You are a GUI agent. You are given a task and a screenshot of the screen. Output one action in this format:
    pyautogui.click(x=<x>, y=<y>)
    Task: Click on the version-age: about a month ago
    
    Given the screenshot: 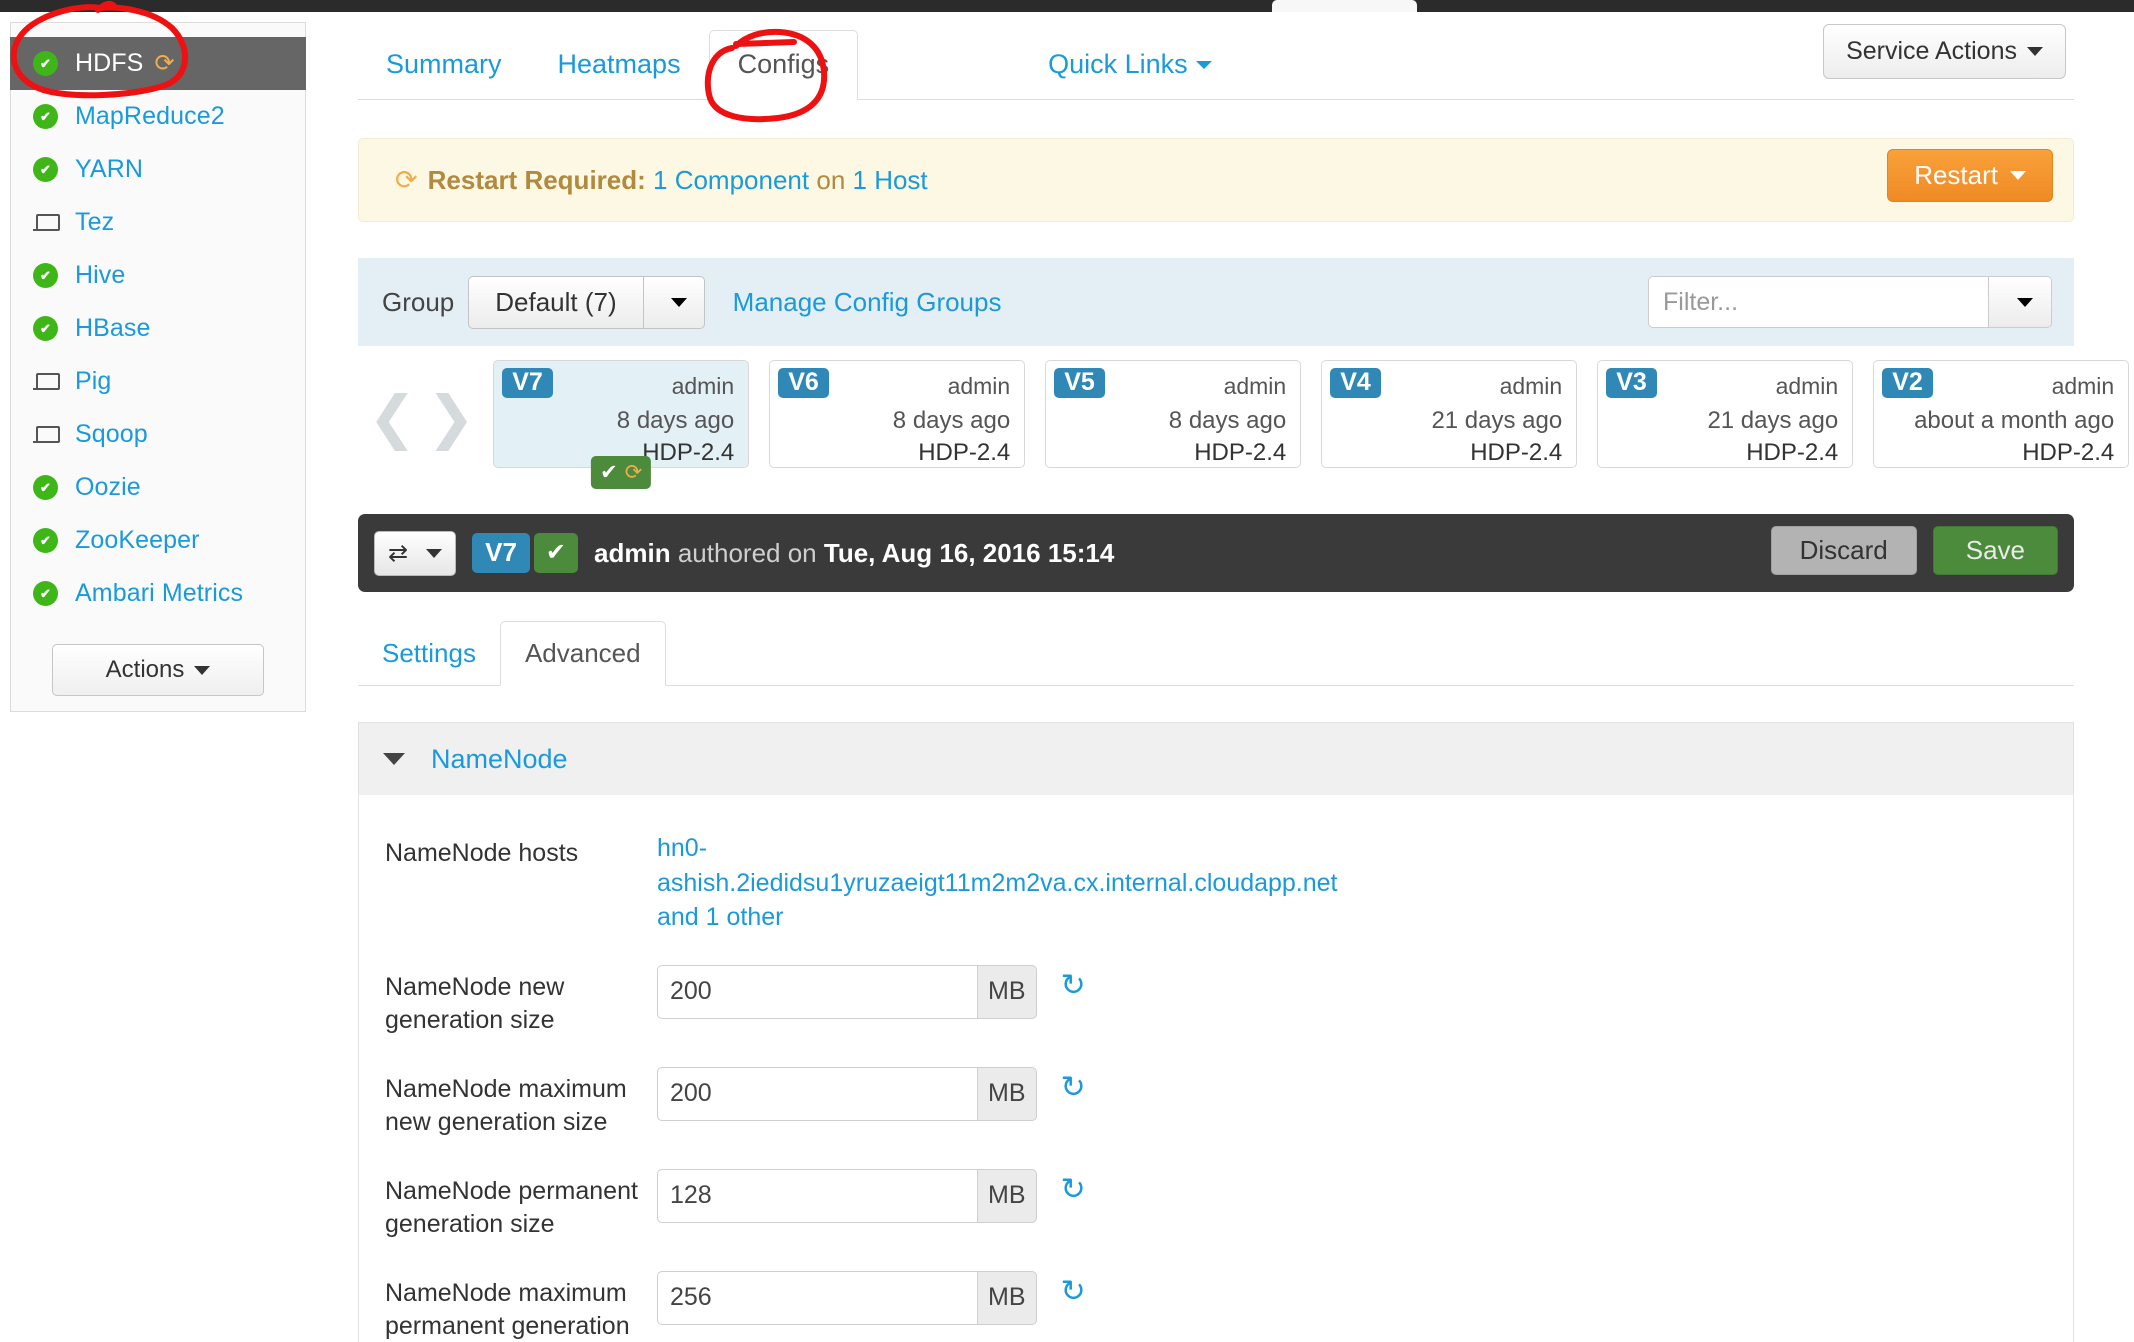 What is the action you would take?
    pyautogui.click(x=2014, y=420)
    